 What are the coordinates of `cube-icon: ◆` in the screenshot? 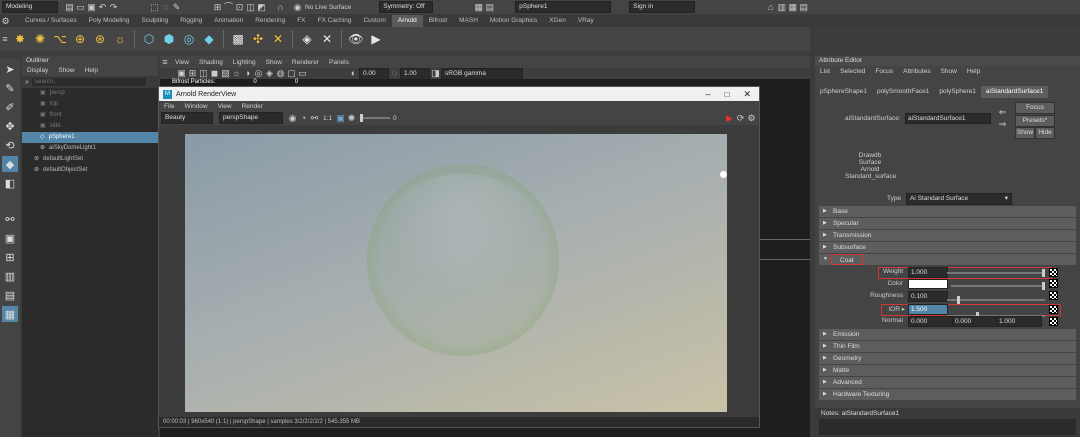 It's located at (209, 39).